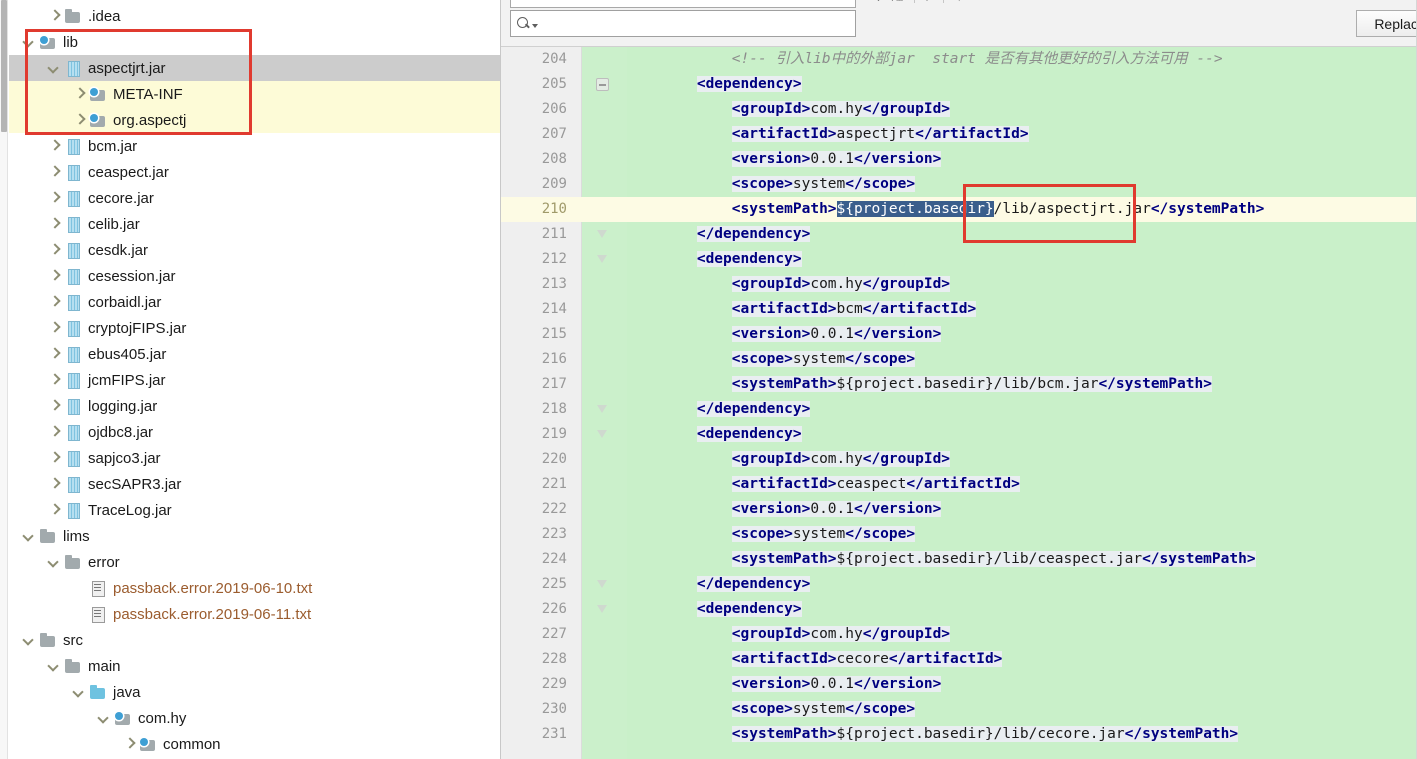  What do you see at coordinates (959, 84) in the screenshot?
I see `code-line: 205 <dependency>` at bounding box center [959, 84].